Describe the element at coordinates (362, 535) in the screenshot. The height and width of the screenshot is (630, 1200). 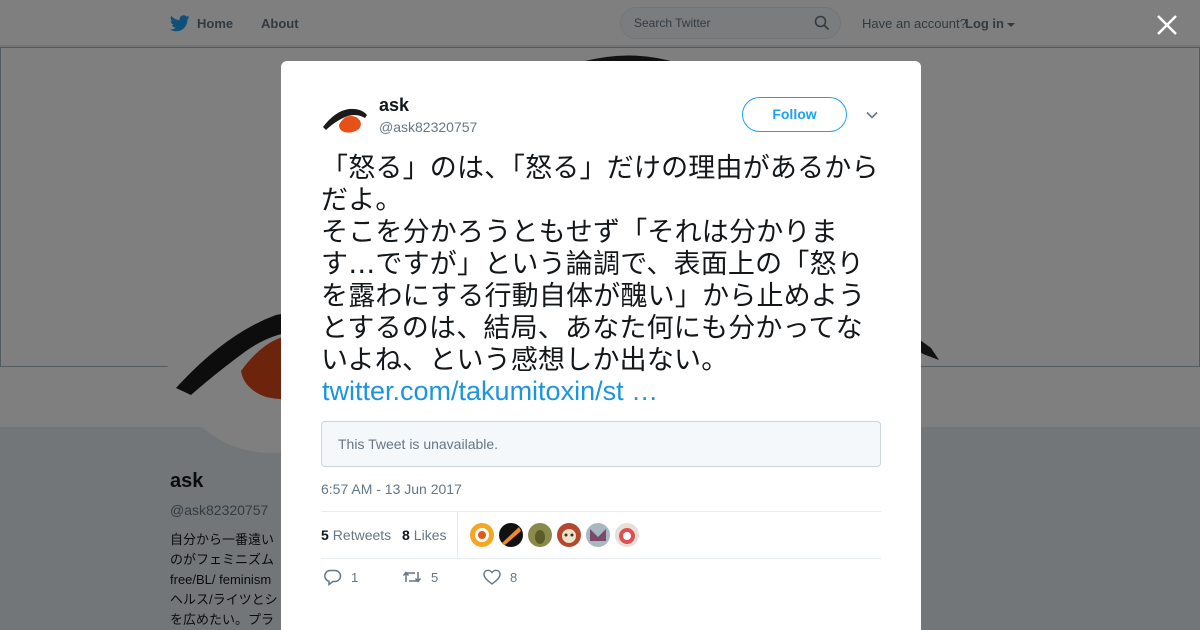
I see `retweets-label: Retweets` at that location.